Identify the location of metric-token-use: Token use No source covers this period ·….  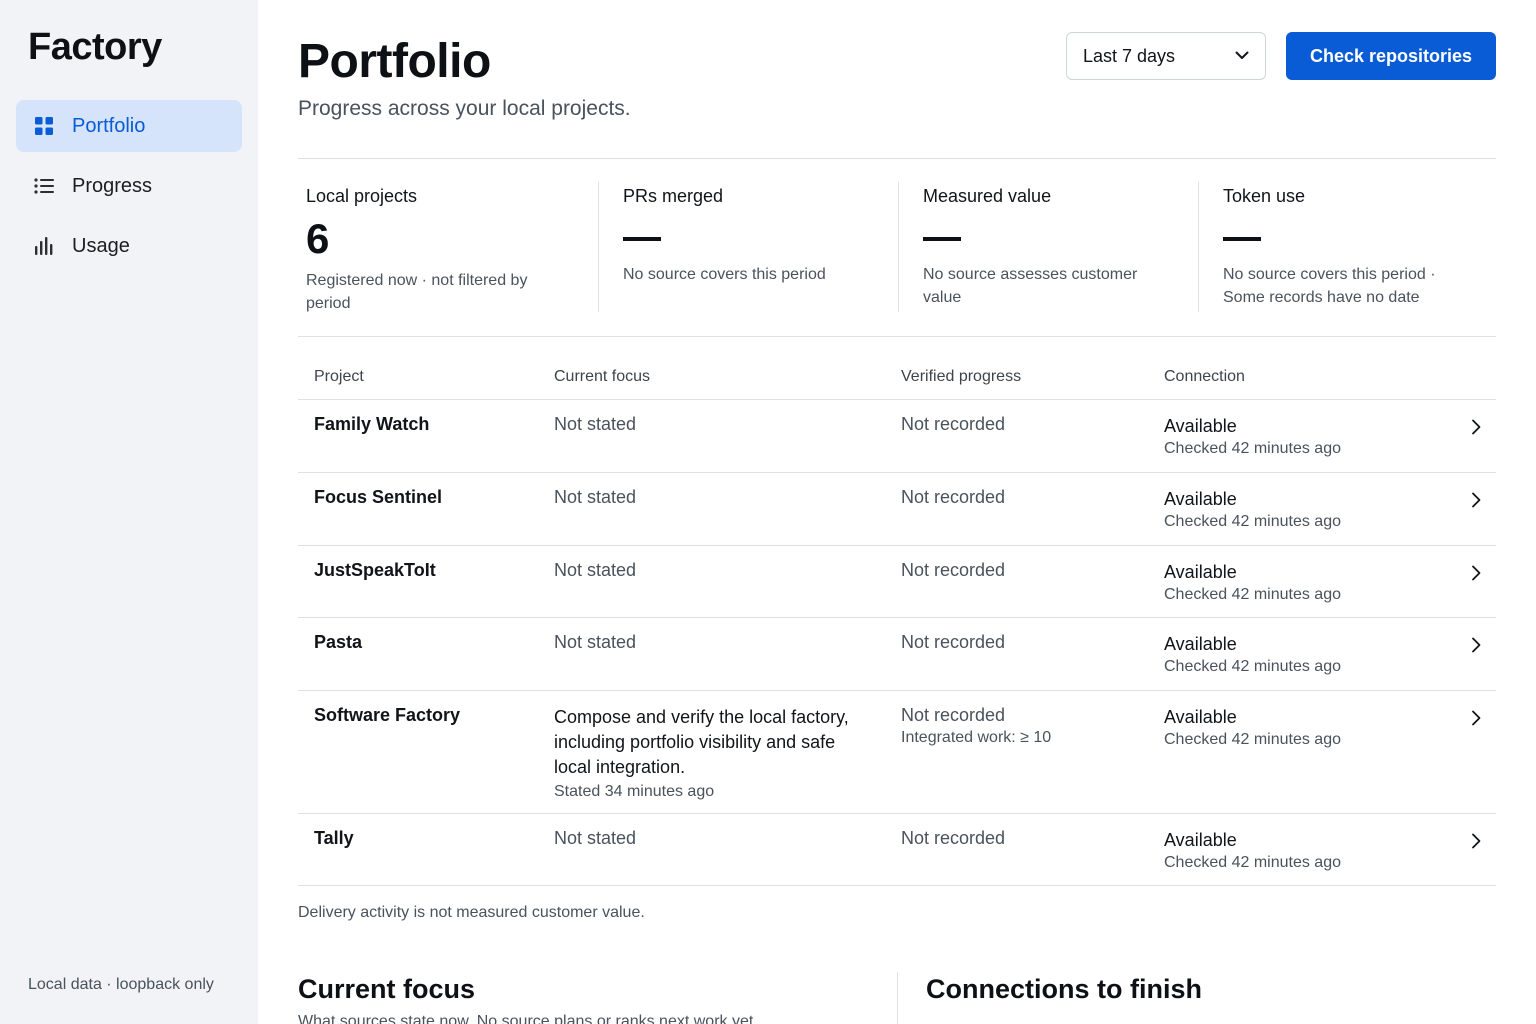
(1347, 247).